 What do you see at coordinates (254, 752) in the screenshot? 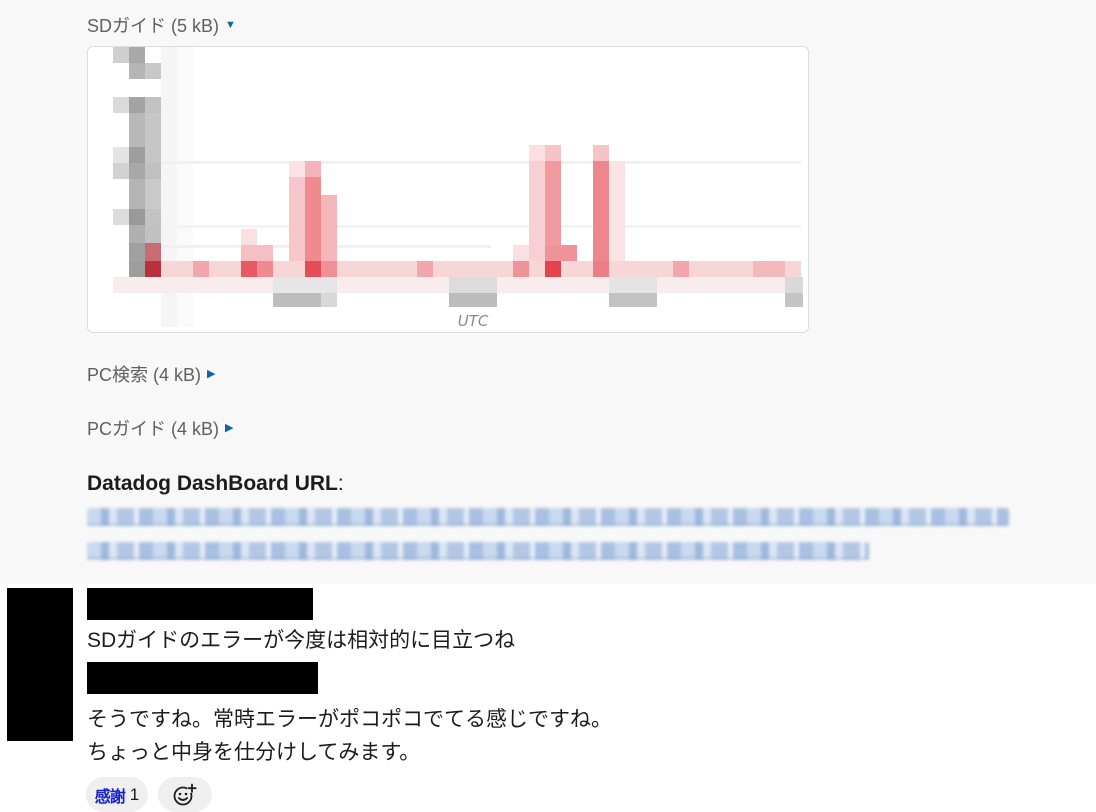
I see `message-text-line-2: ちょっと中身を仕分けしてみます。` at bounding box center [254, 752].